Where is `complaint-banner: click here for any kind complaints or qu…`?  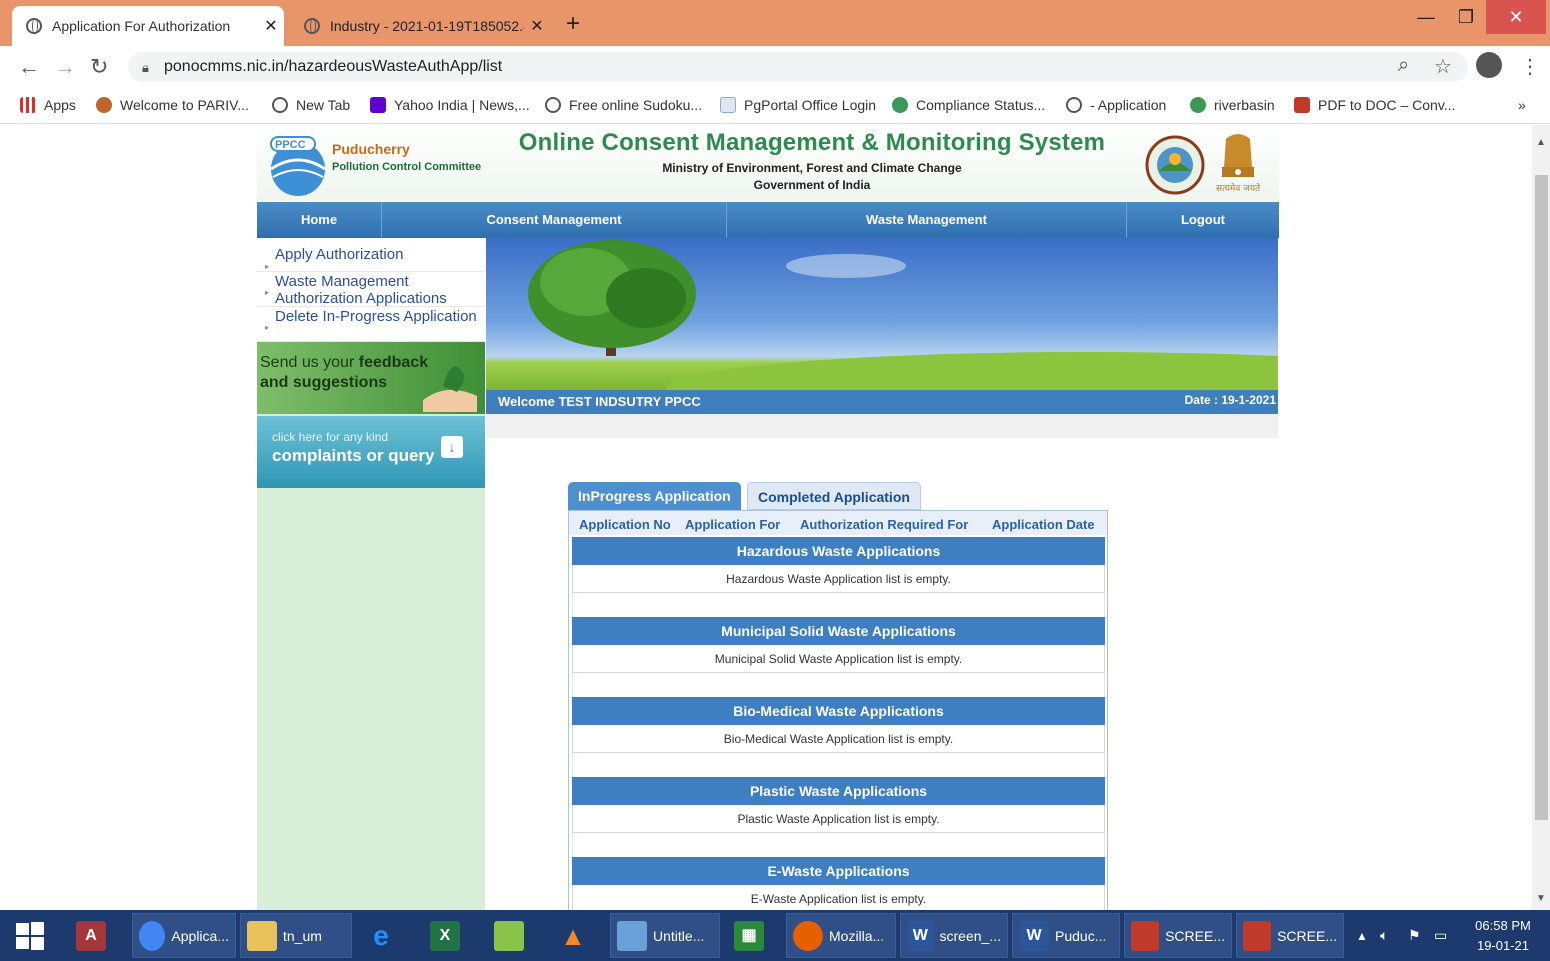 complaint-banner: click here for any kind complaints or qu… is located at coordinates (371, 452).